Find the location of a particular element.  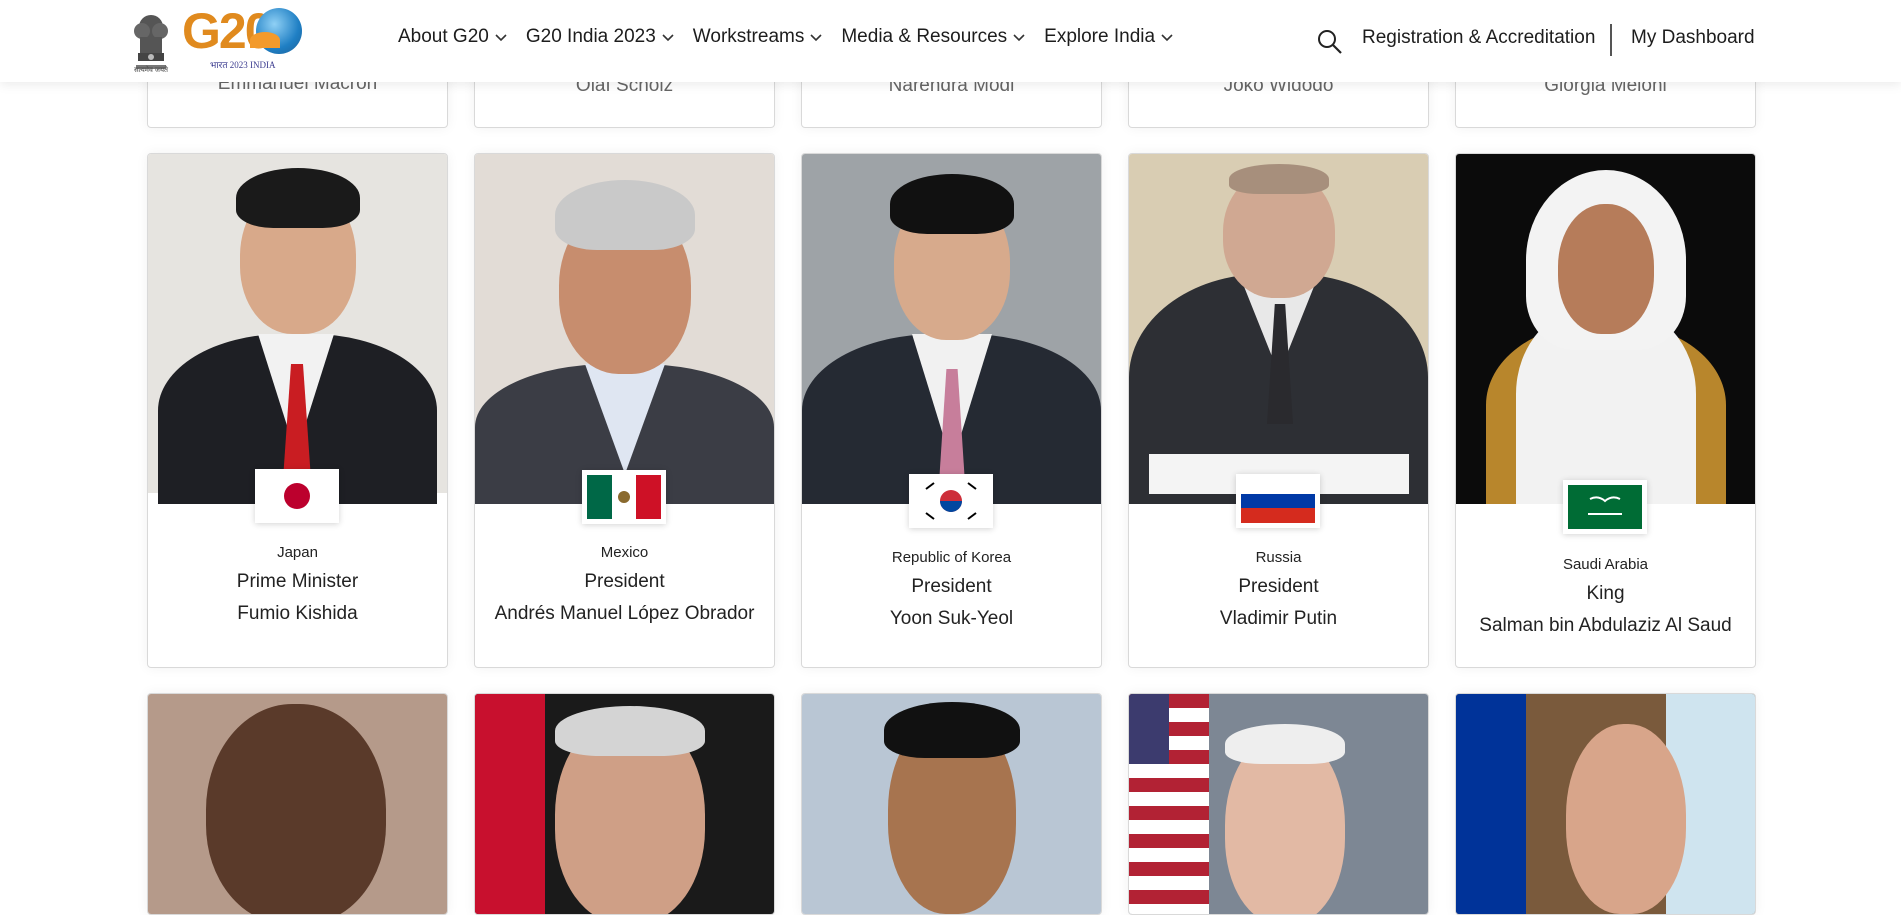

russia-flag-icon is located at coordinates (1278, 501).